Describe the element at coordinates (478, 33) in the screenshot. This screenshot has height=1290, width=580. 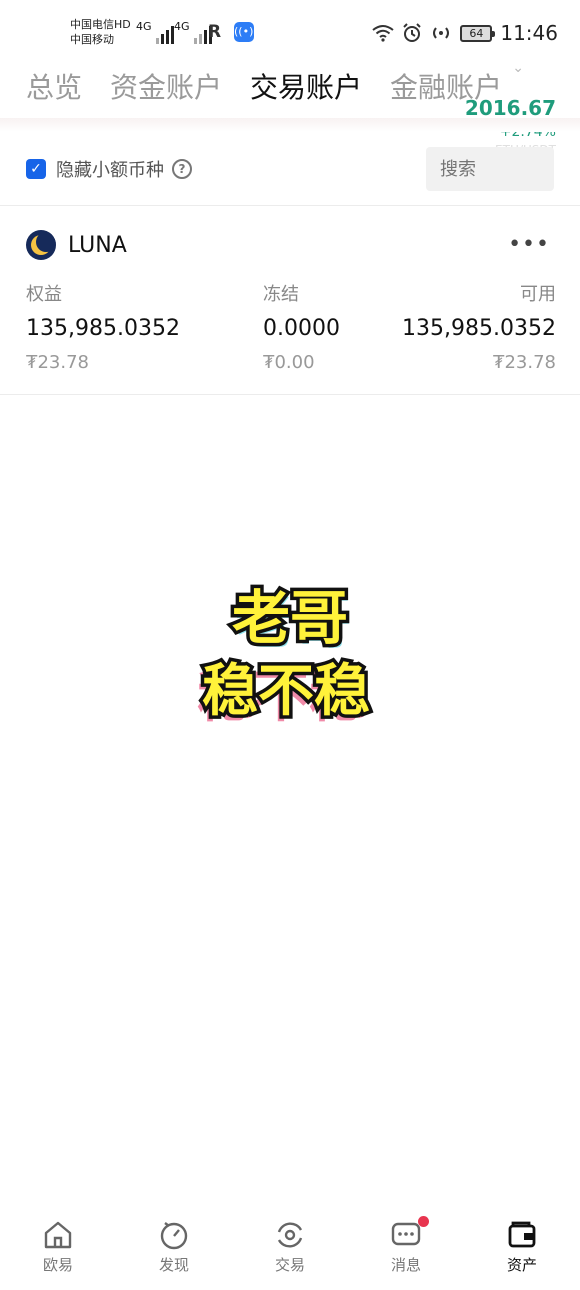
I see `battery-icon: 64` at that location.